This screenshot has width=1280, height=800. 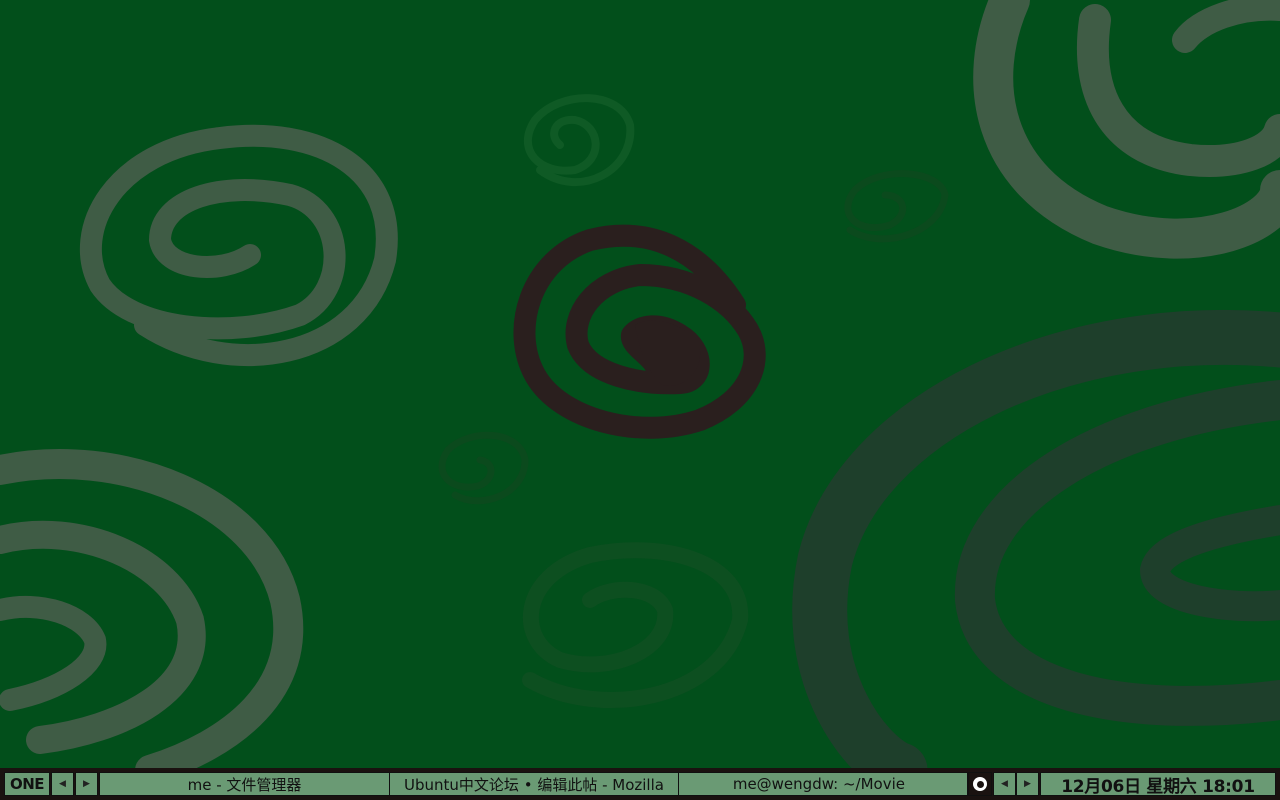 What do you see at coordinates (1158, 784) in the screenshot?
I see `clock: 12月06日 星期六 18:01` at bounding box center [1158, 784].